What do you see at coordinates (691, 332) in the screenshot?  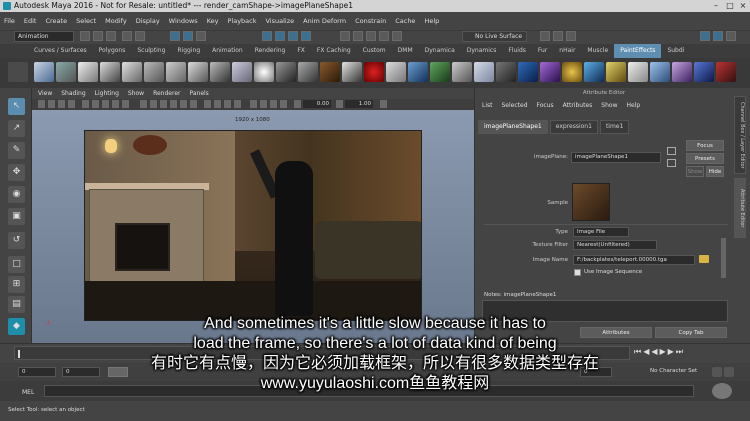 I see `copy-tab-button: Copy Tab` at bounding box center [691, 332].